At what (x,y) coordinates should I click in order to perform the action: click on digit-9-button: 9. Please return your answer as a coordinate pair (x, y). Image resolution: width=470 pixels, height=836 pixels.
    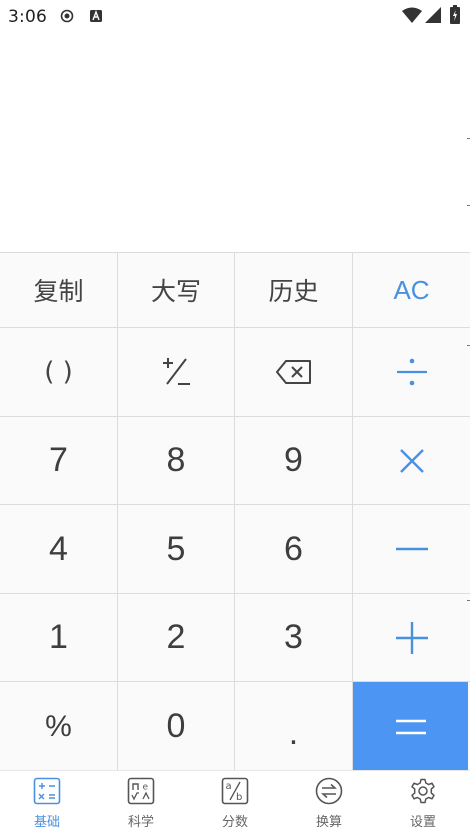
    Looking at the image, I should click on (294, 461).